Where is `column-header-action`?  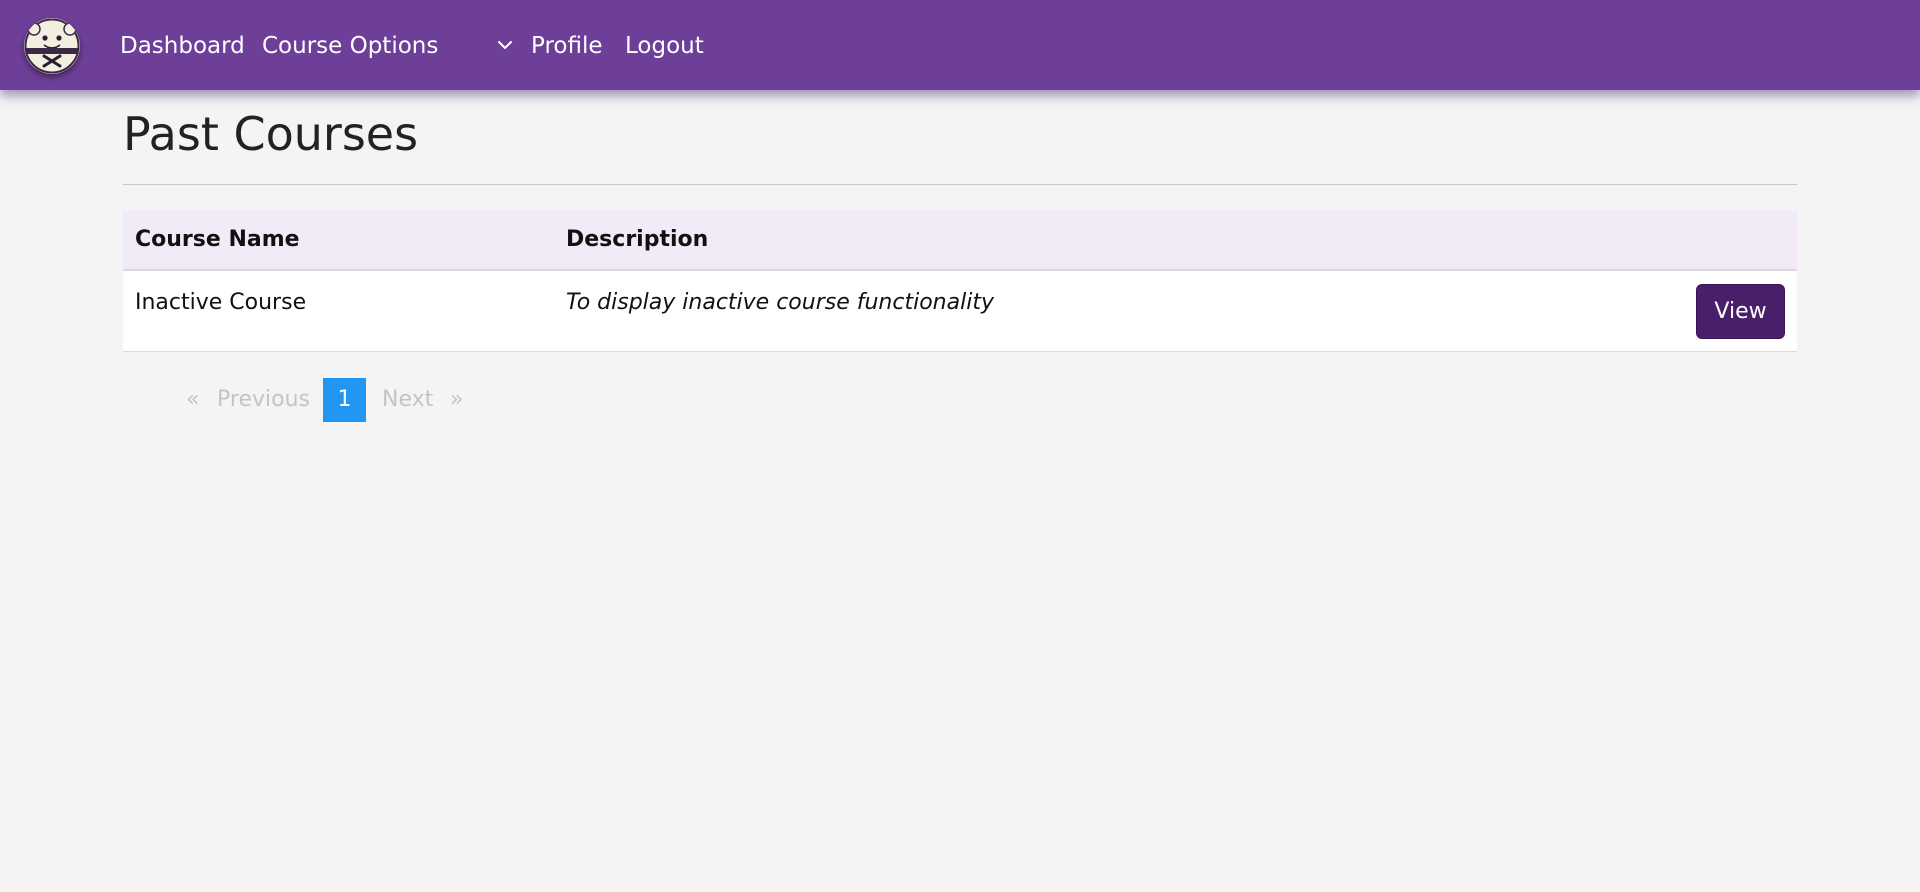
column-header-action is located at coordinates (1725, 240).